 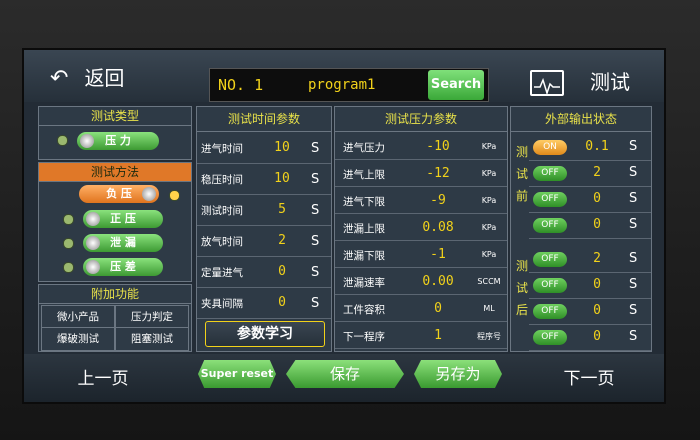 What do you see at coordinates (438, 281) in the screenshot?
I see `pressure-param-value: 0.00` at bounding box center [438, 281].